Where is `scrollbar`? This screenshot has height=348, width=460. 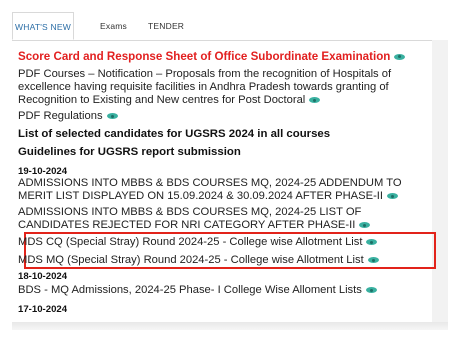 scrollbar is located at coordinates (440, 181).